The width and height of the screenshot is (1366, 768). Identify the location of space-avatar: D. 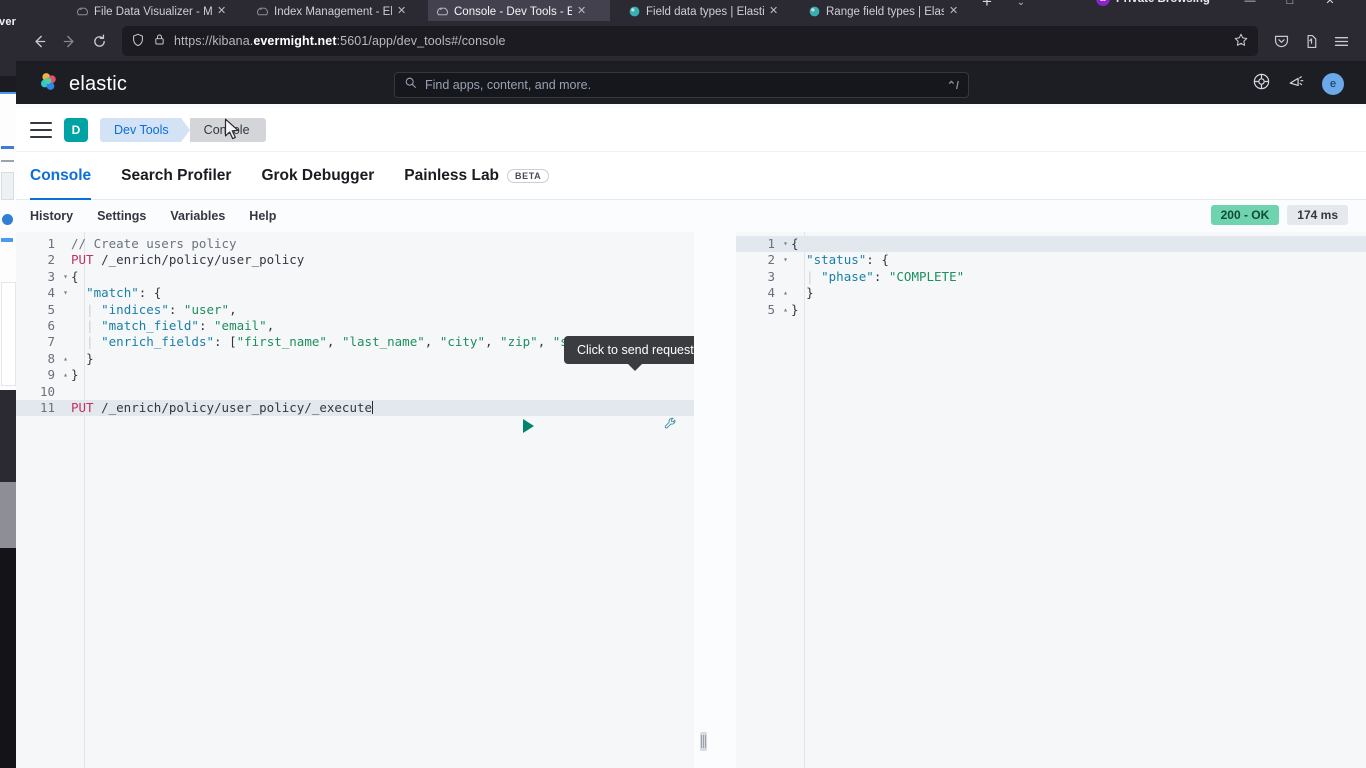
(76, 129).